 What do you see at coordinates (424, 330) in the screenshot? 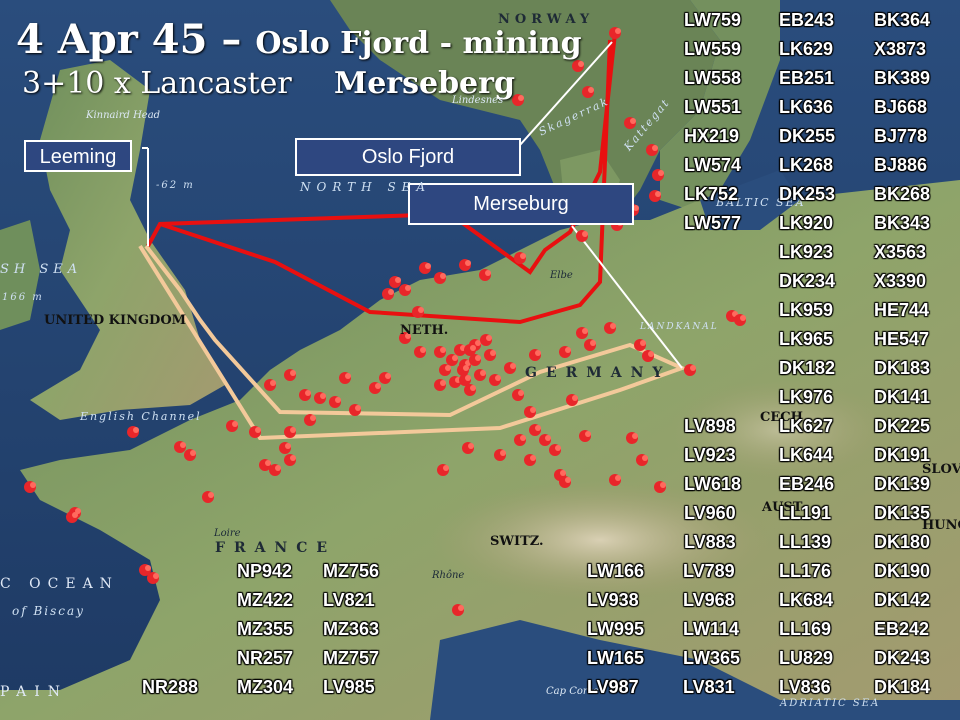
I see `label-netherlands: NETH.` at bounding box center [424, 330].